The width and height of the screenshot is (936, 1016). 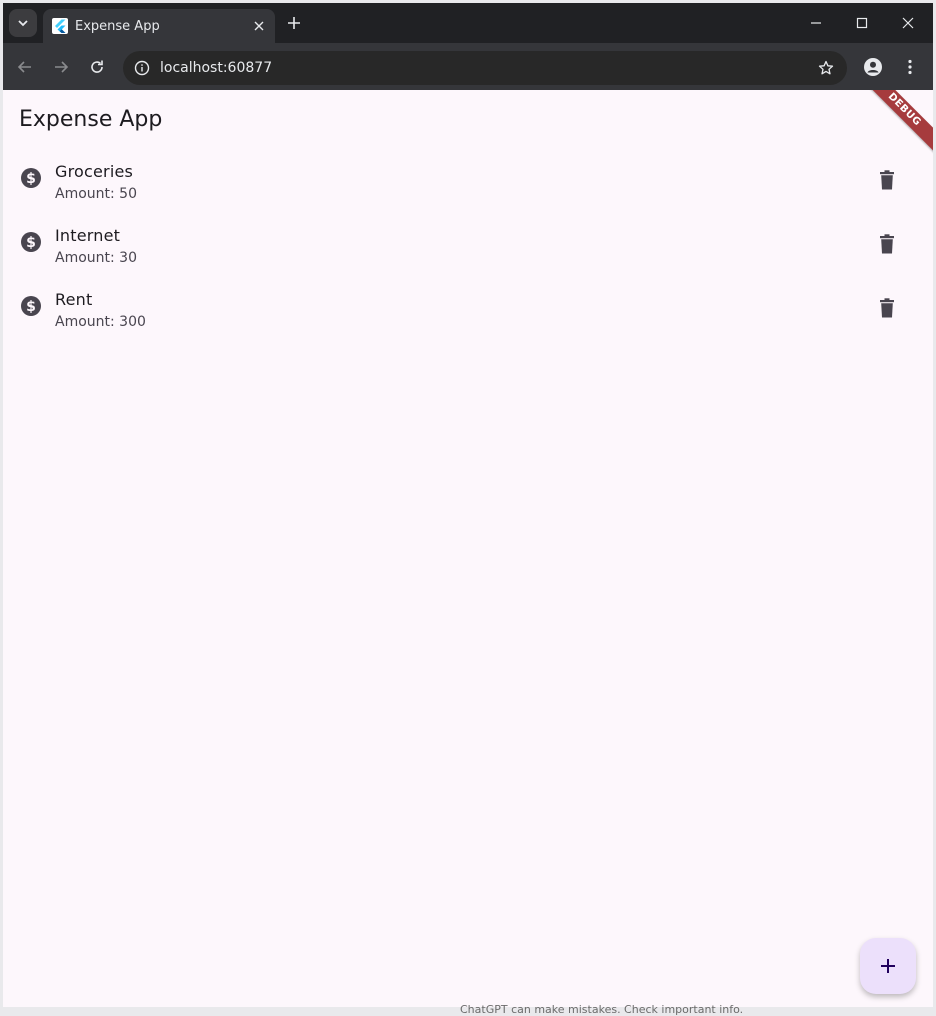 I want to click on site-info-button, so click(x=142, y=68).